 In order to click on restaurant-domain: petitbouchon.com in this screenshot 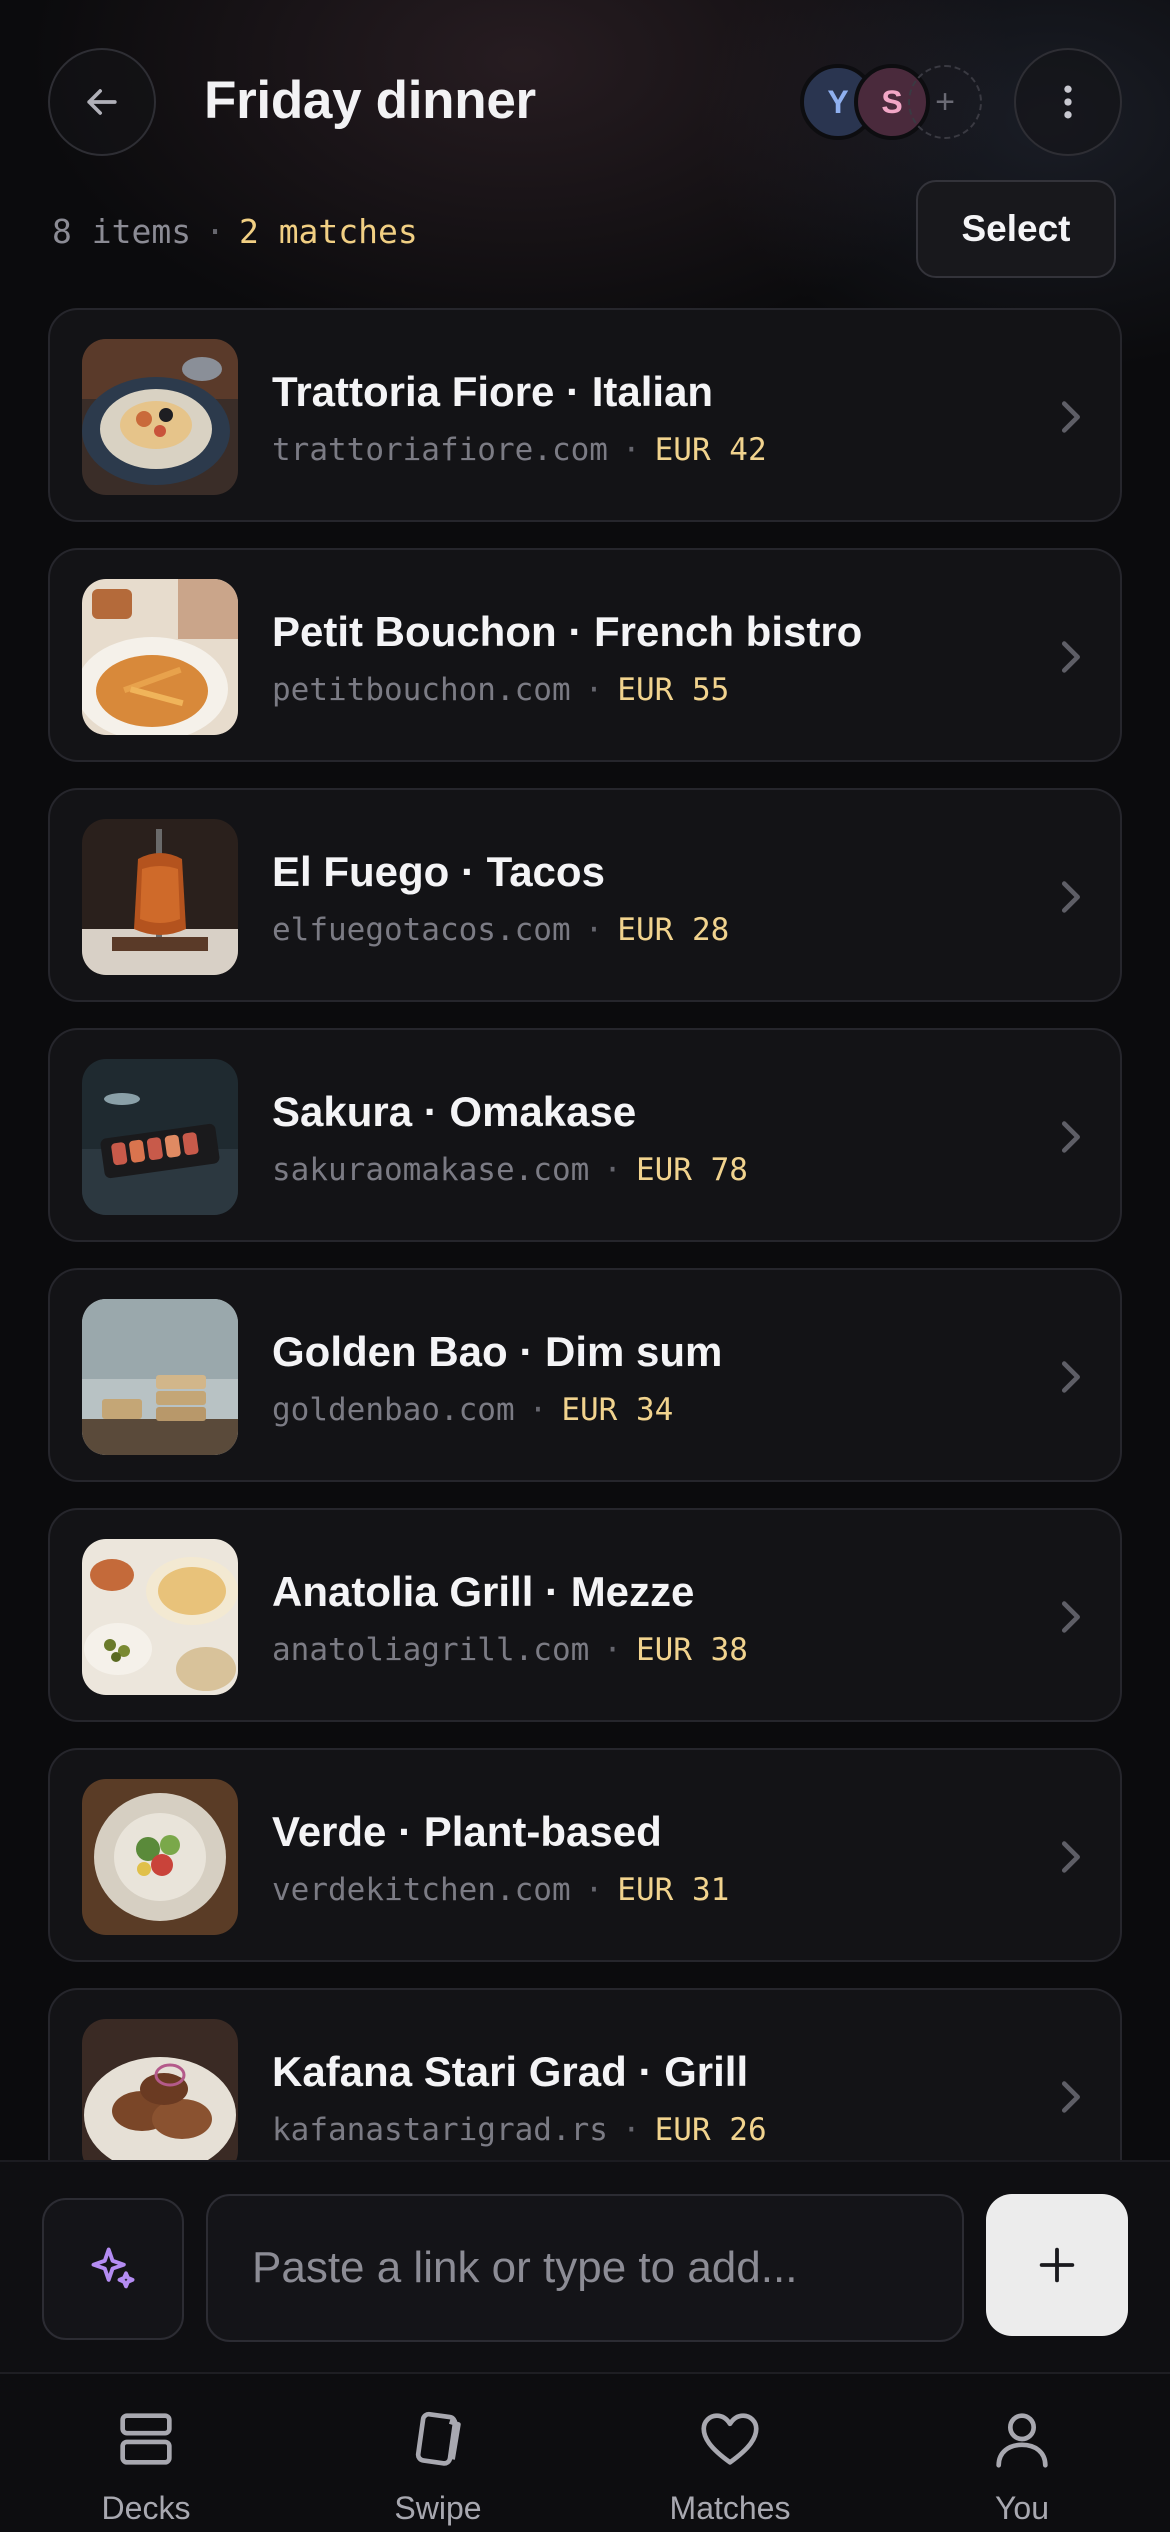, I will do `click(421, 690)`.